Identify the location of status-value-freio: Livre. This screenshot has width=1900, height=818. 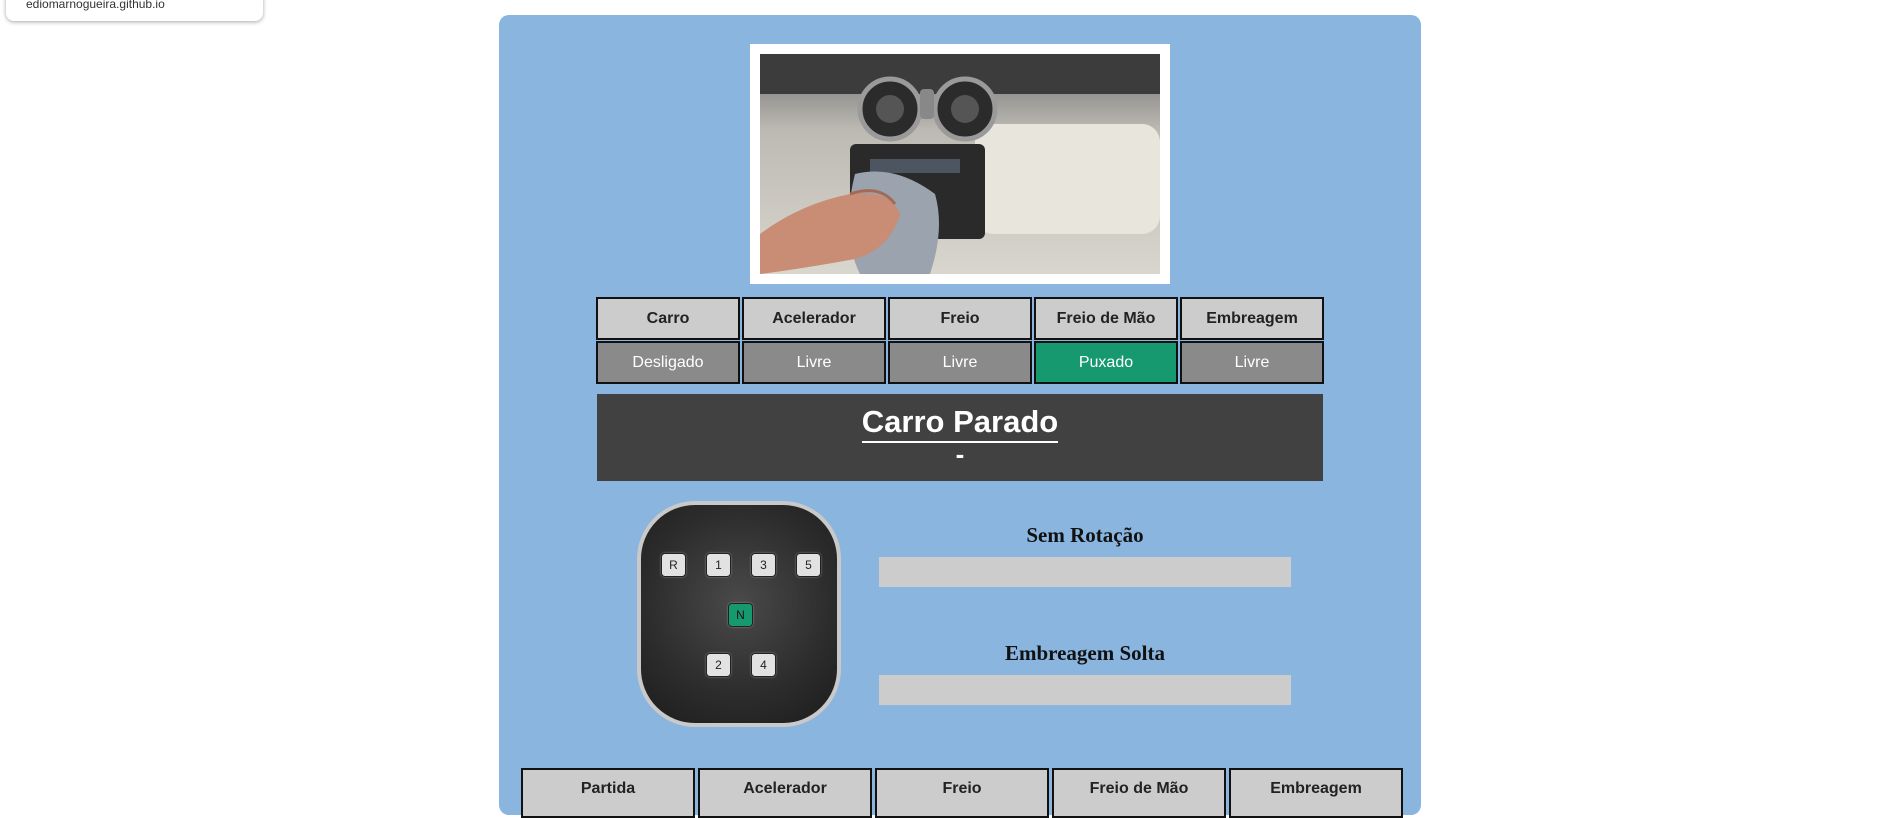
(960, 362).